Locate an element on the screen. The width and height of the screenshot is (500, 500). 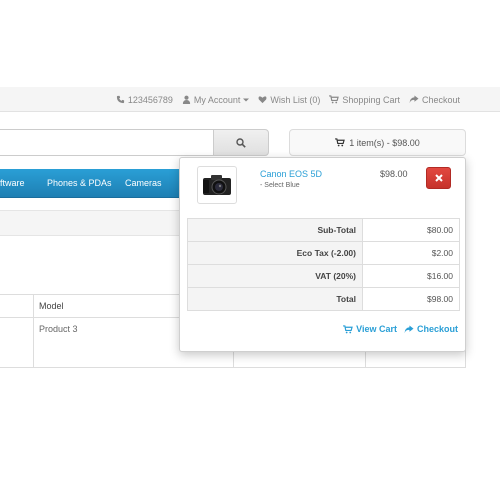
totals-label: VAT (20%) is located at coordinates (275, 276).